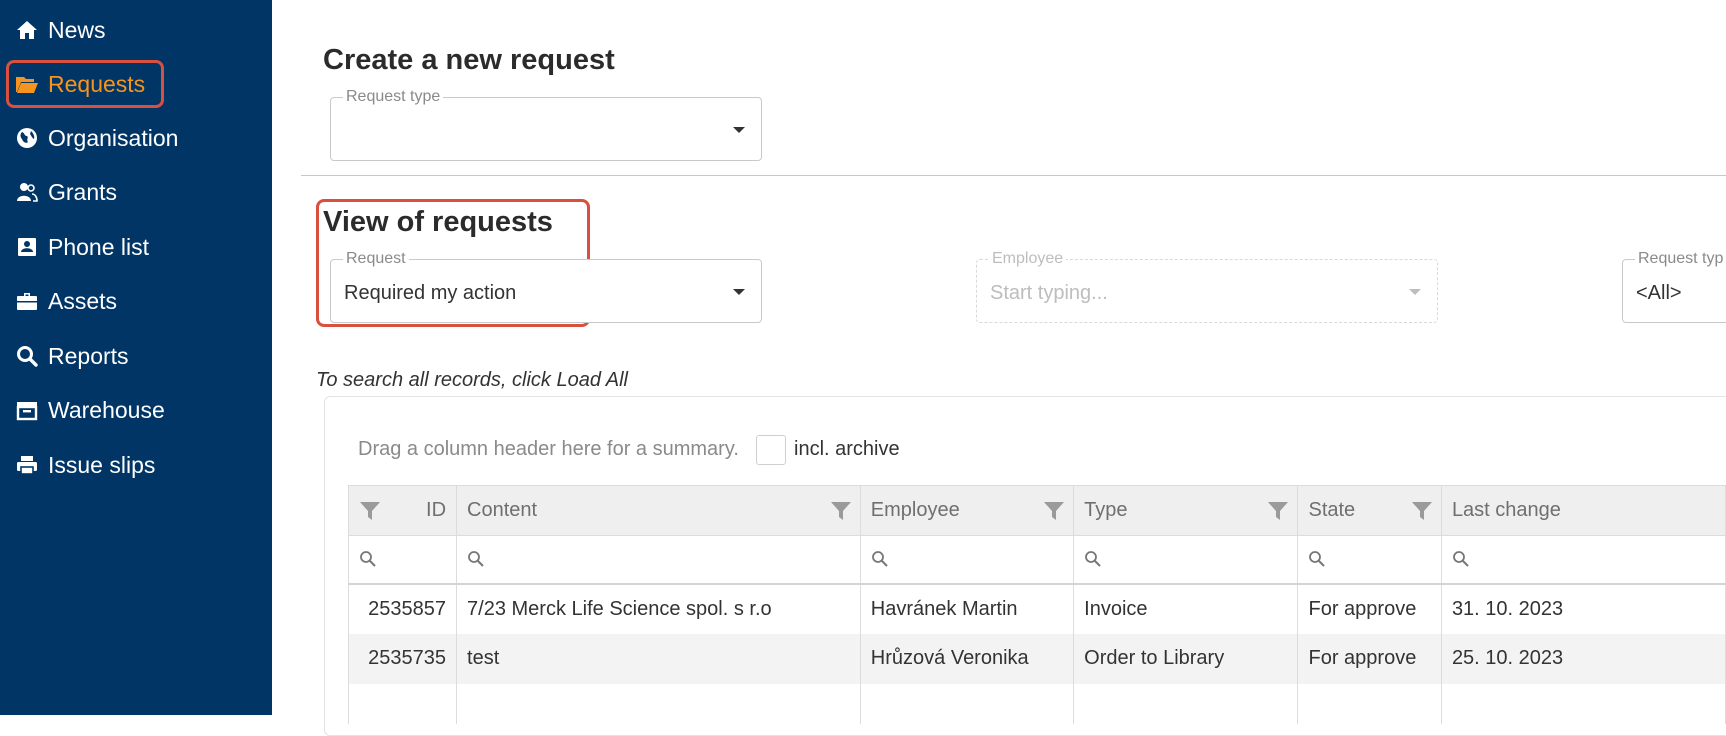 The height and width of the screenshot is (736, 1726). I want to click on sidebar-item-assets: Assets, so click(134, 301).